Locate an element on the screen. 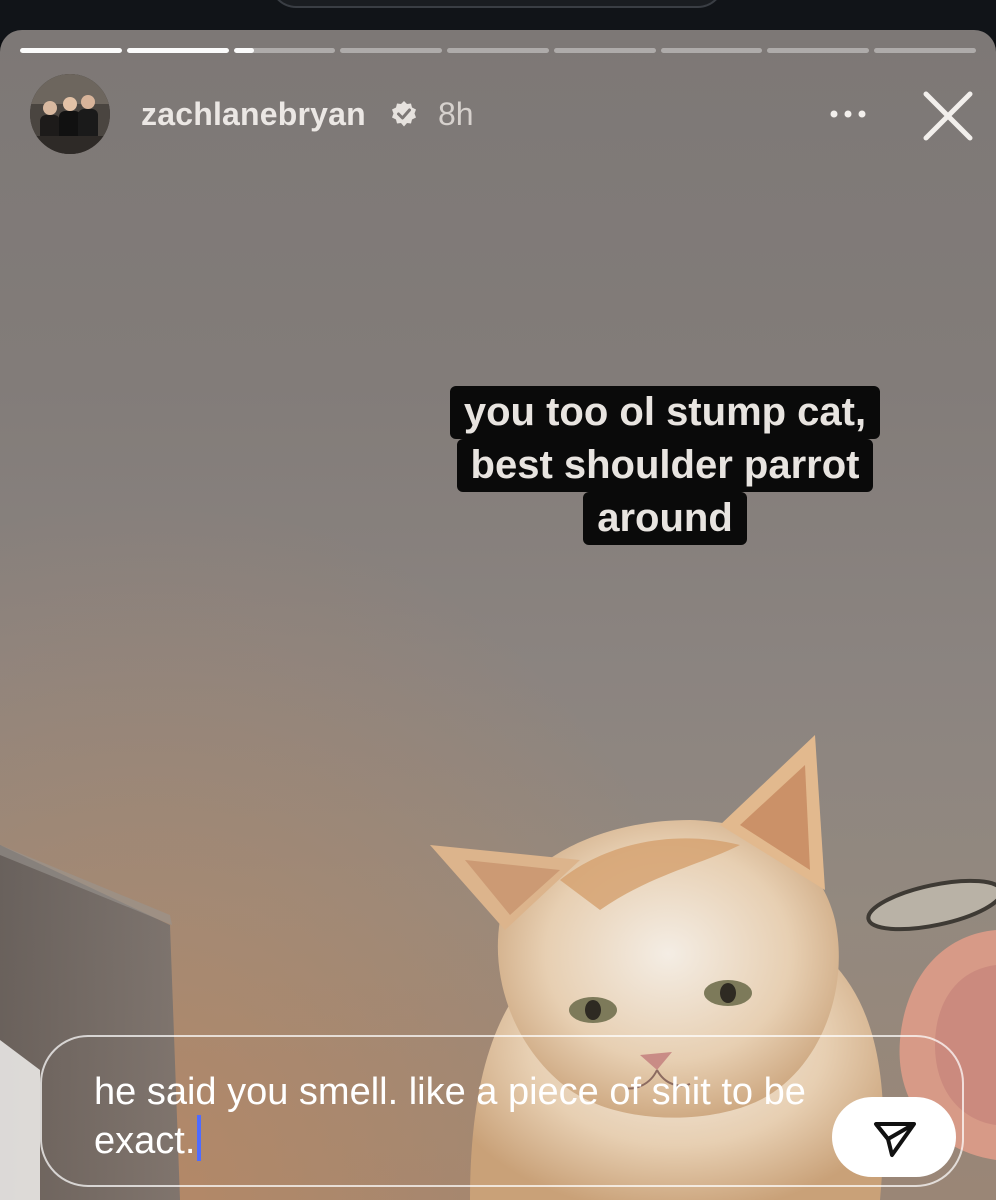  close-icon is located at coordinates (948, 116).